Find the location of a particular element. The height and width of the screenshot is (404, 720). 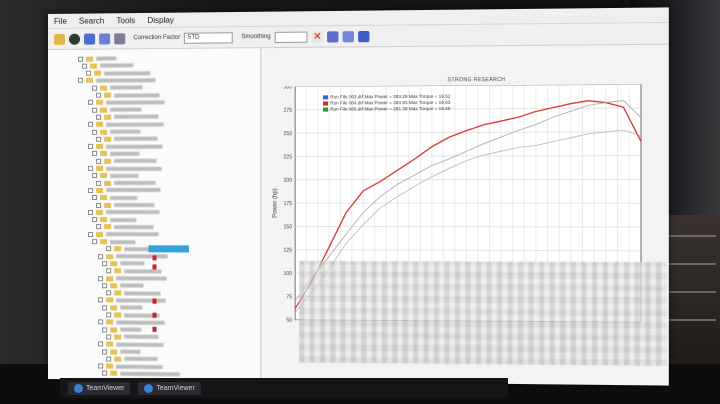

globe-icon is located at coordinates (74, 39).